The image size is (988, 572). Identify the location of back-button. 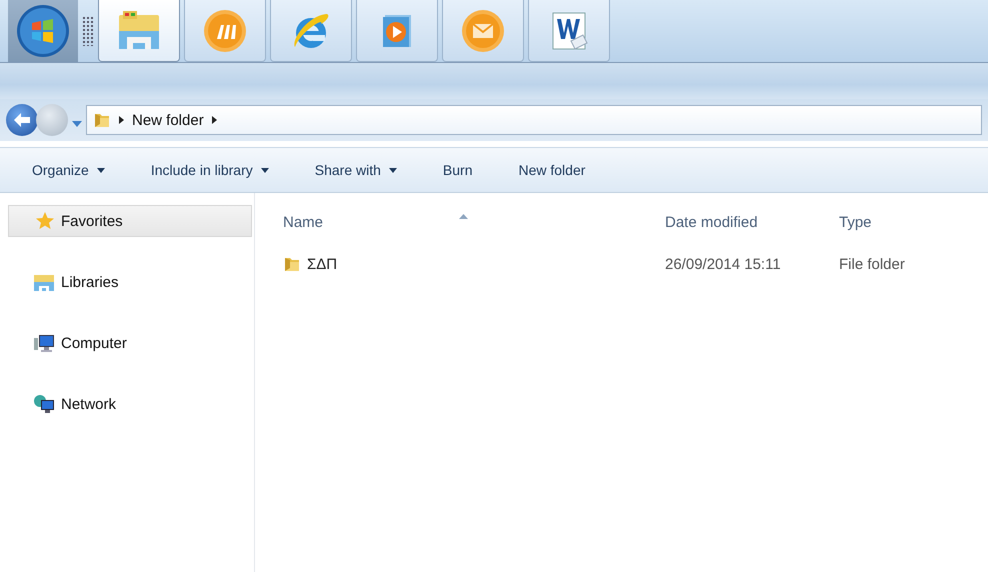
(22, 120).